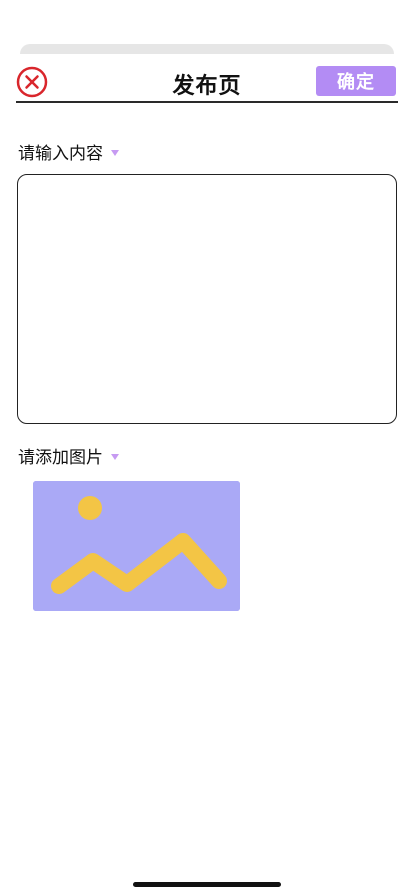 The height and width of the screenshot is (896, 414). I want to click on add-image-button, so click(136, 546).